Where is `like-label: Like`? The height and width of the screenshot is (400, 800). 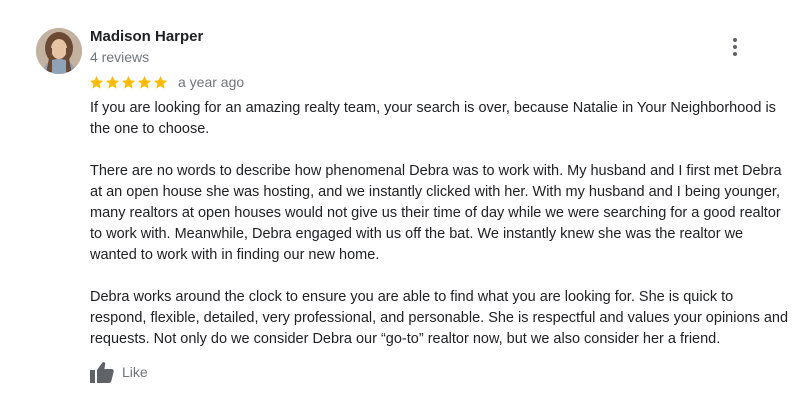 like-label: Like is located at coordinates (135, 372).